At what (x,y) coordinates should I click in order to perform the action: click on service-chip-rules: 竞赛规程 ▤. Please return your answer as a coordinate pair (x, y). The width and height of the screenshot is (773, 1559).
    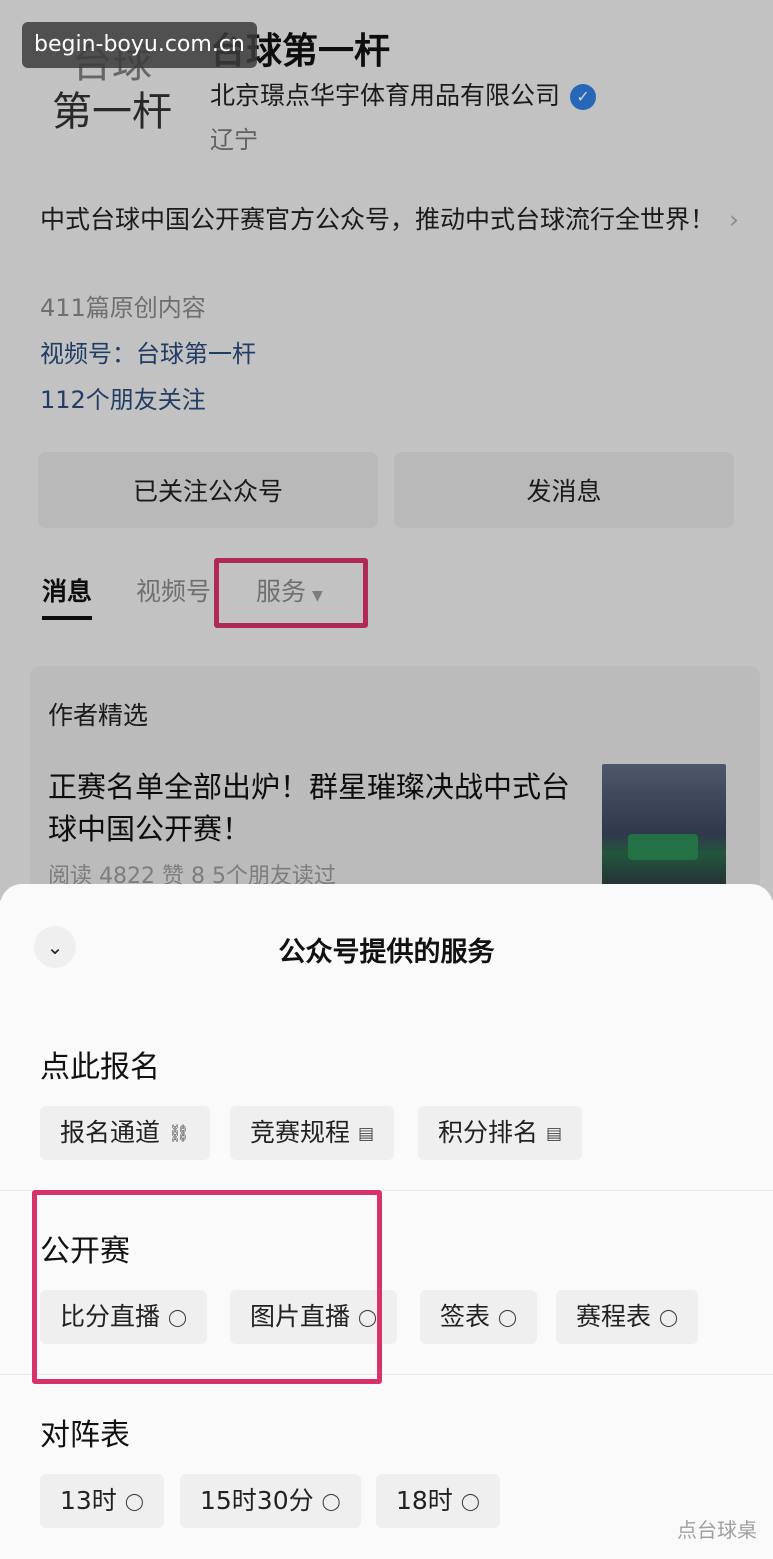
    Looking at the image, I should click on (312, 1133).